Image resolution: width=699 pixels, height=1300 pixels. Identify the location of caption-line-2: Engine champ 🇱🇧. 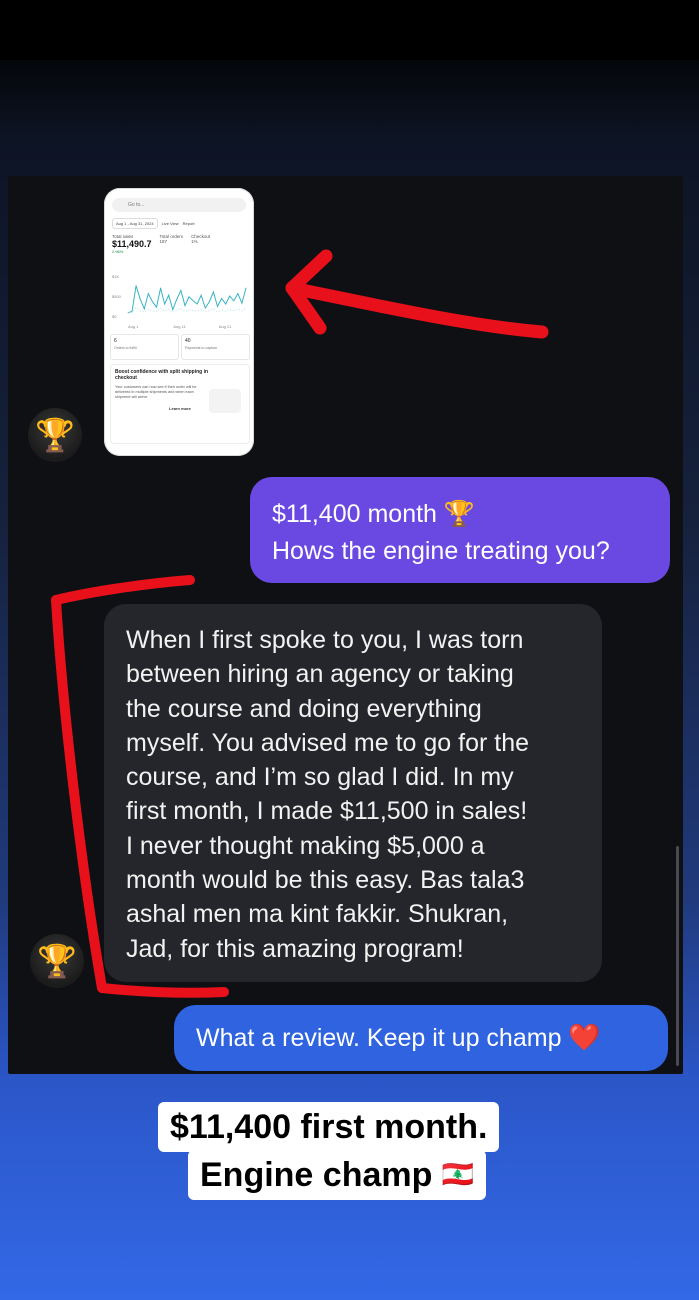
(337, 1175).